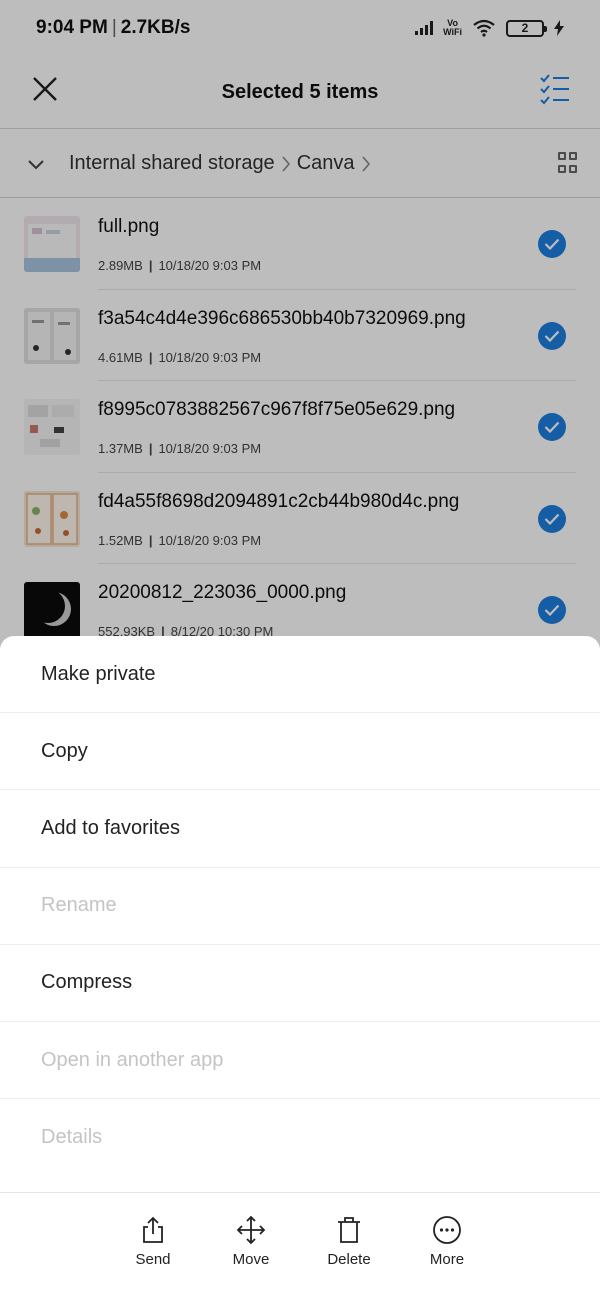  I want to click on delete-button: Delete, so click(349, 1241).